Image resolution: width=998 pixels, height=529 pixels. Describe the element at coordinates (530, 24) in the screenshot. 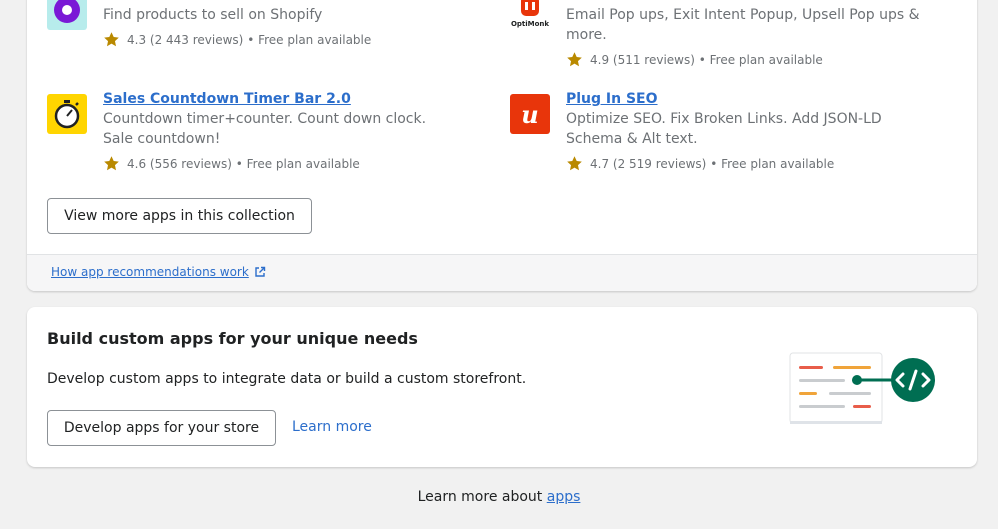

I see `optimonk-logo-text: OptiMonk` at that location.